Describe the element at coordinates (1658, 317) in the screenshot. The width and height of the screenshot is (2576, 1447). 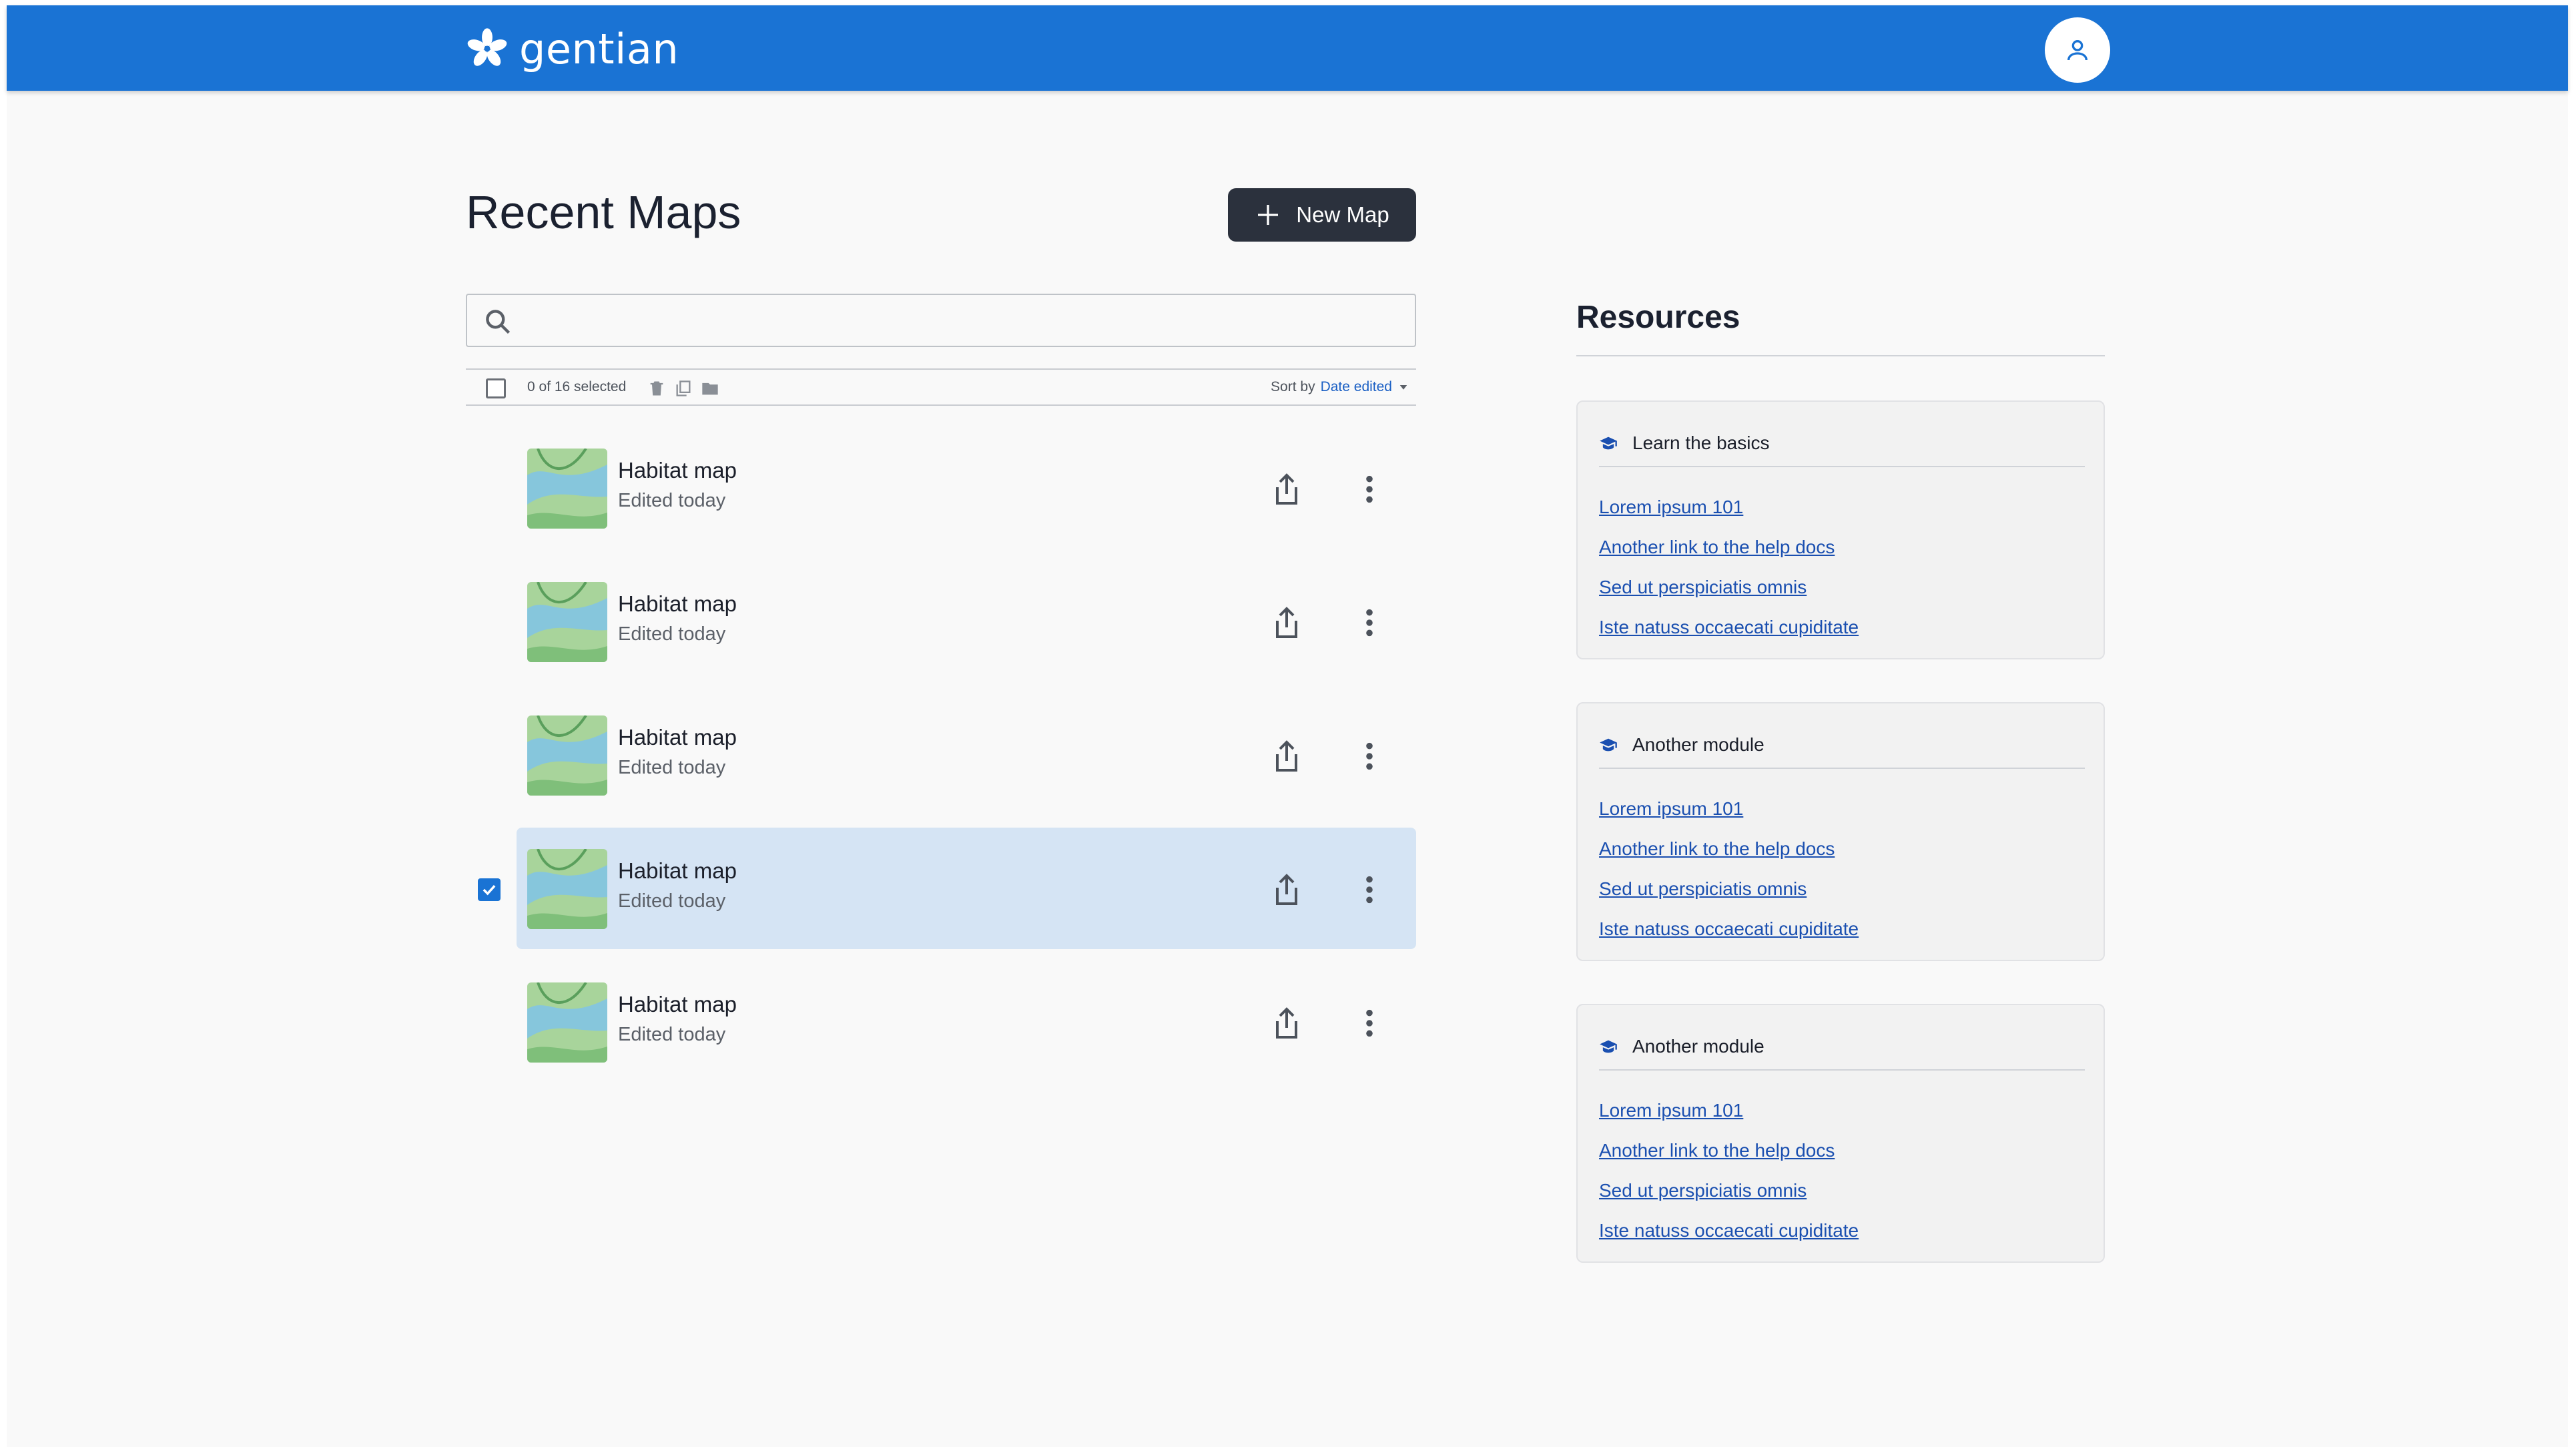
I see `resources-title: Resources` at that location.